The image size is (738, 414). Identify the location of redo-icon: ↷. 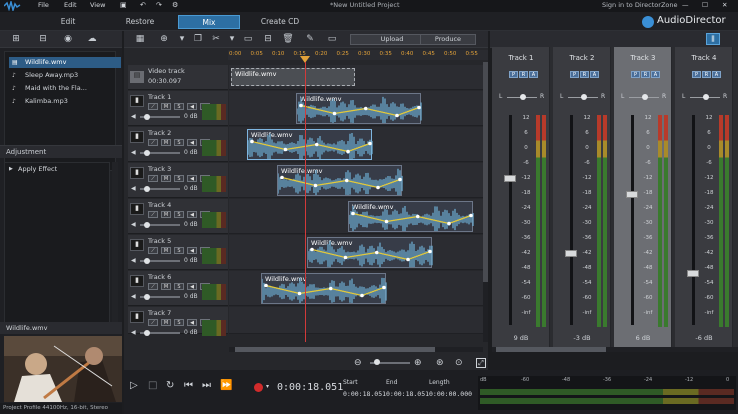
(159, 5).